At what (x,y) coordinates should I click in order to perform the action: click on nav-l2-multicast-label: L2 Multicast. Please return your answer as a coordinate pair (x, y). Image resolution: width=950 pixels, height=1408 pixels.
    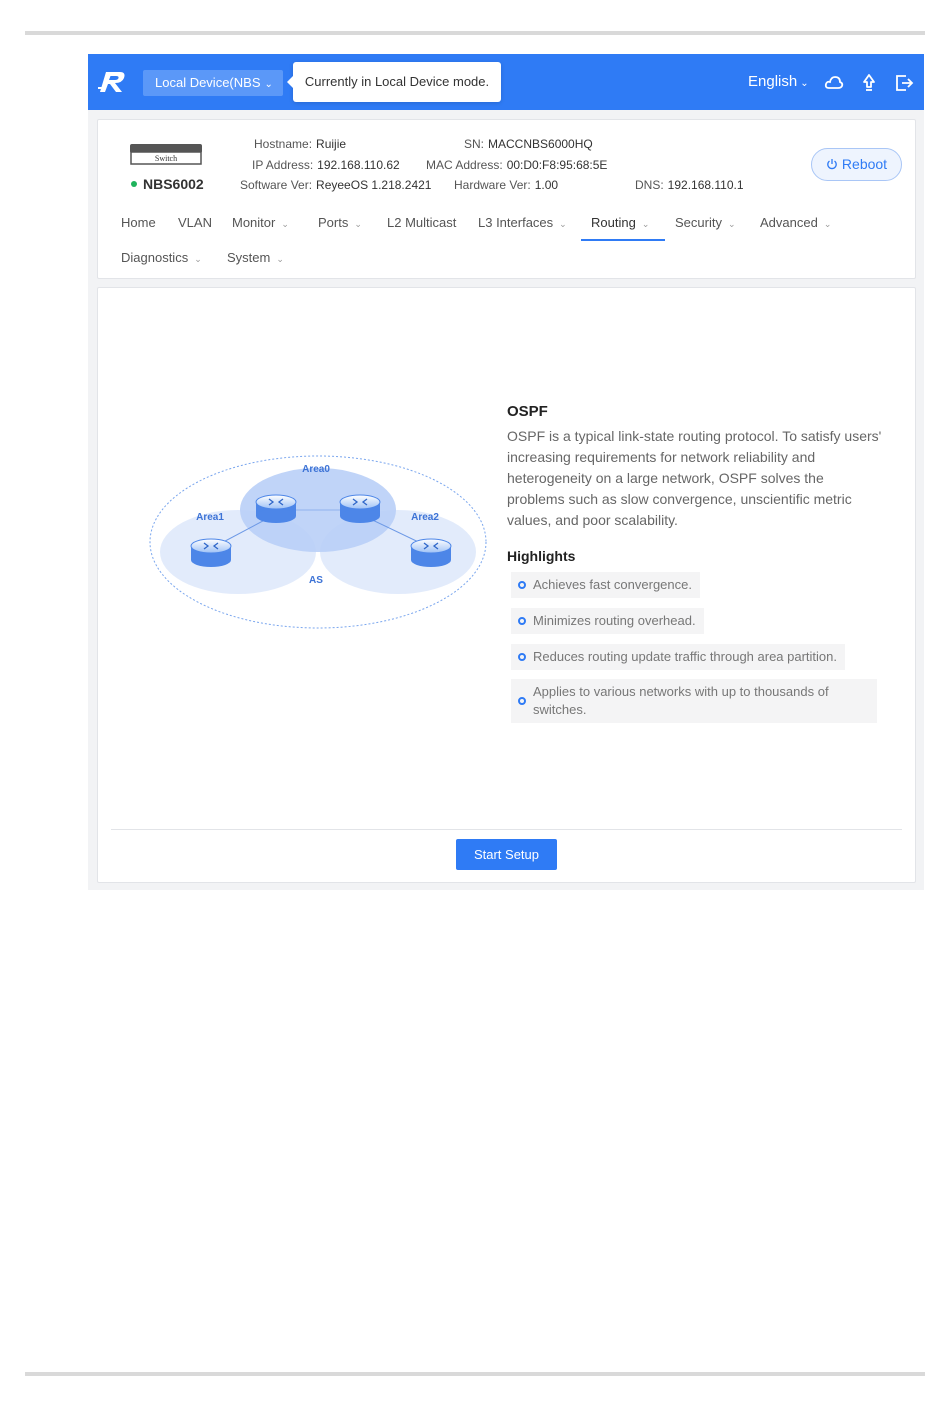
    Looking at the image, I should click on (422, 222).